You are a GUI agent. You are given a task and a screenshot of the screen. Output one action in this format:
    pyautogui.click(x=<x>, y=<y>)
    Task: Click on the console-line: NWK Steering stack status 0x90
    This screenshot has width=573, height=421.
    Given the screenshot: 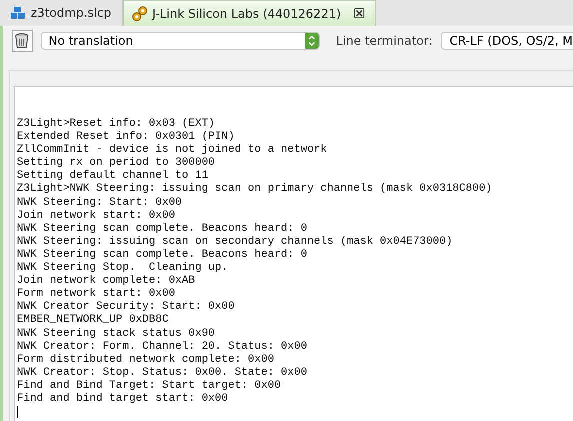 What is the action you would take?
    pyautogui.click(x=116, y=334)
    